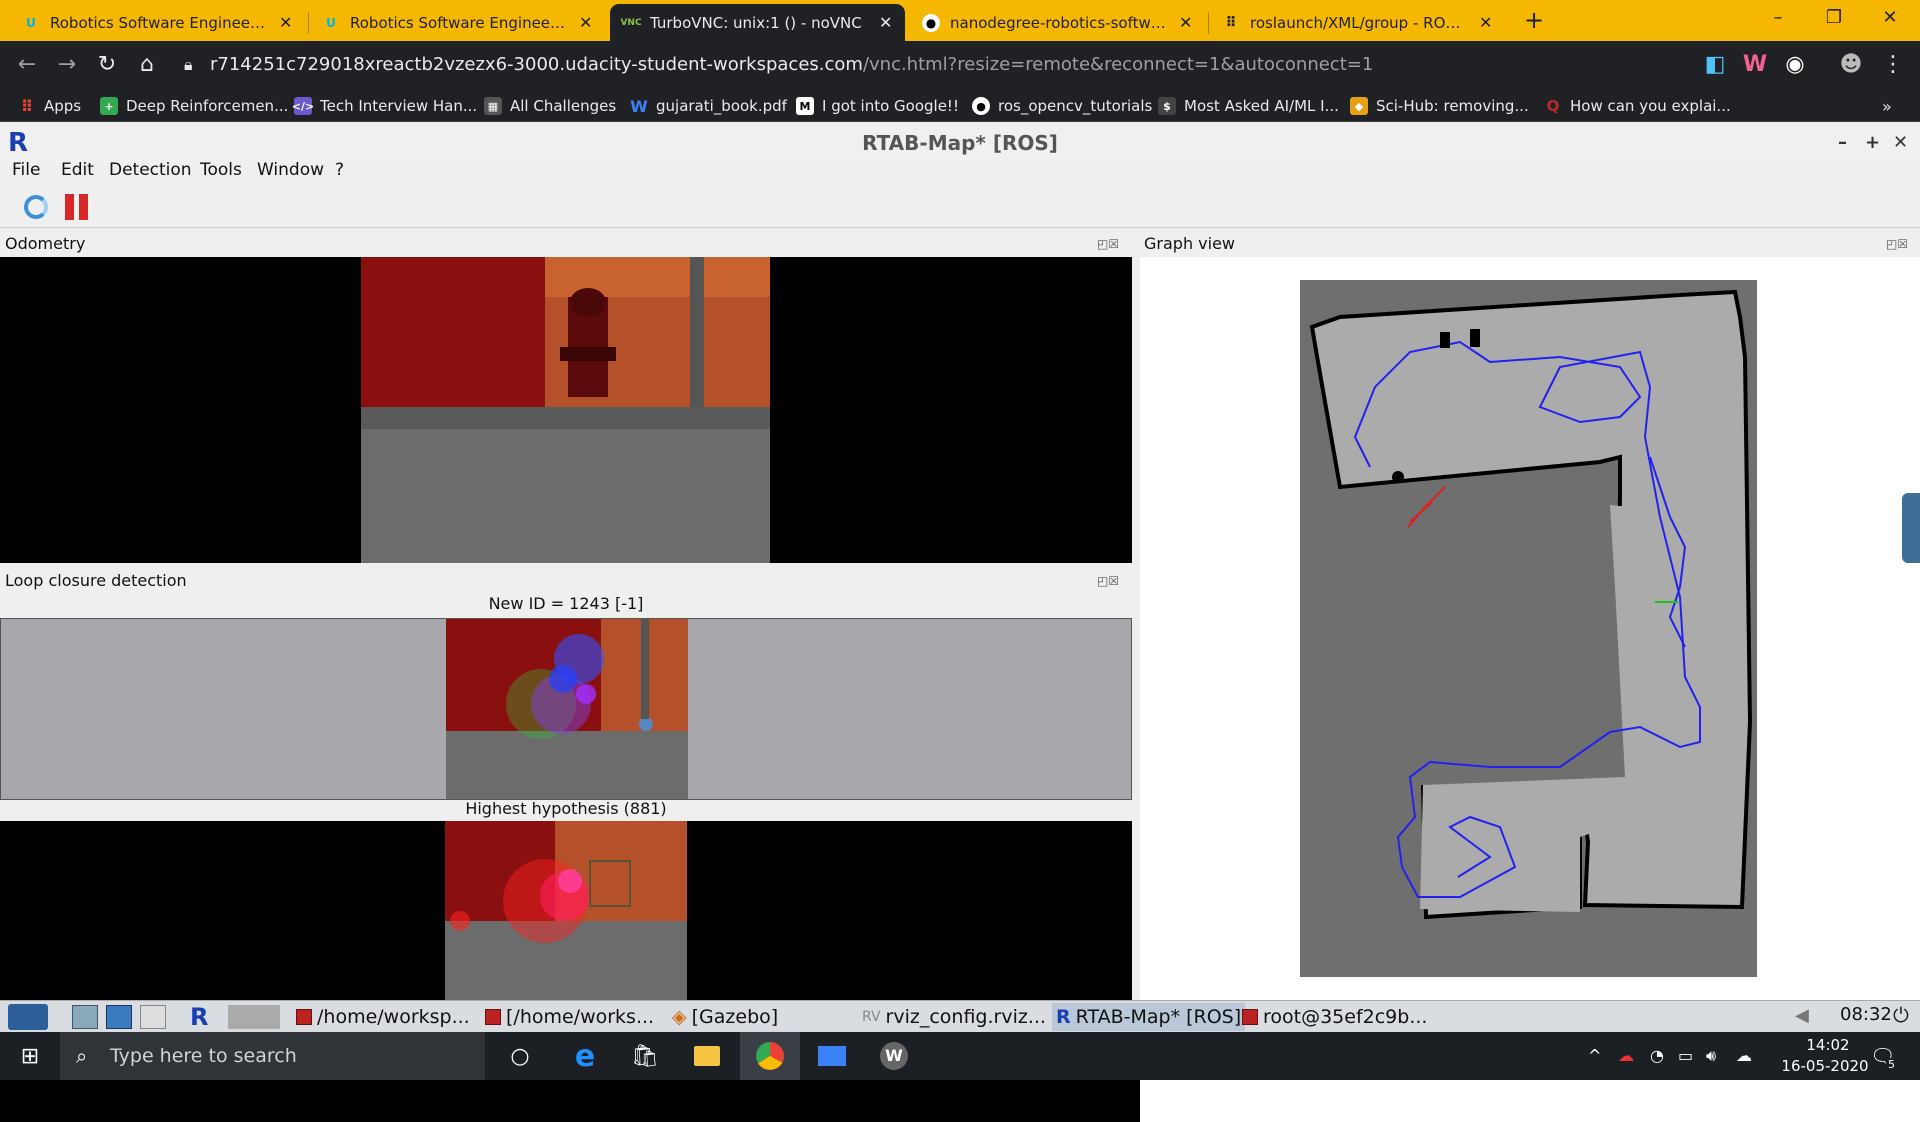 The image size is (1920, 1122). I want to click on search-box: ⌕ Type here to search, so click(272, 1056).